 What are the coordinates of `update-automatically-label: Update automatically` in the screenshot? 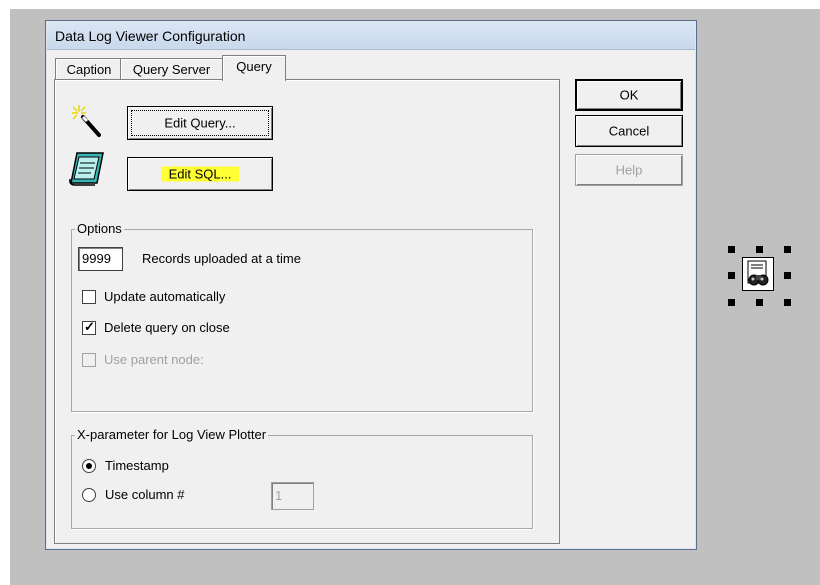 It's located at (165, 296).